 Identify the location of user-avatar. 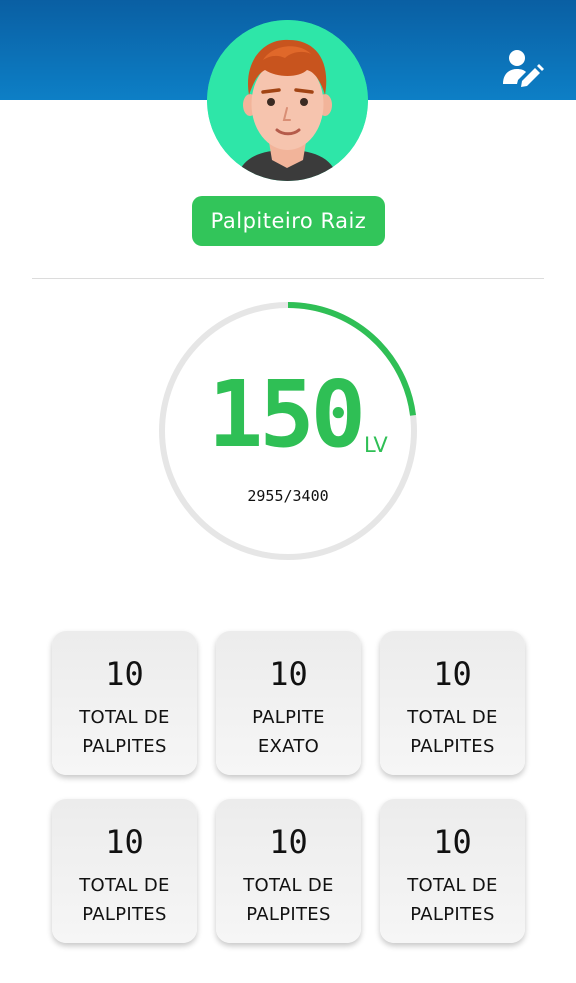
(287, 100).